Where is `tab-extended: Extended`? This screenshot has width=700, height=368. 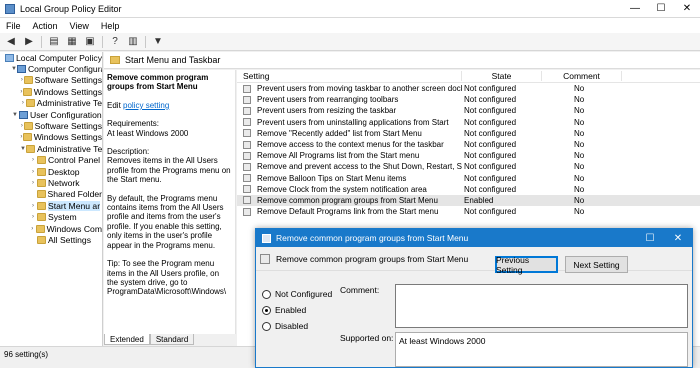
tab-extended: Extended is located at coordinates (127, 339).